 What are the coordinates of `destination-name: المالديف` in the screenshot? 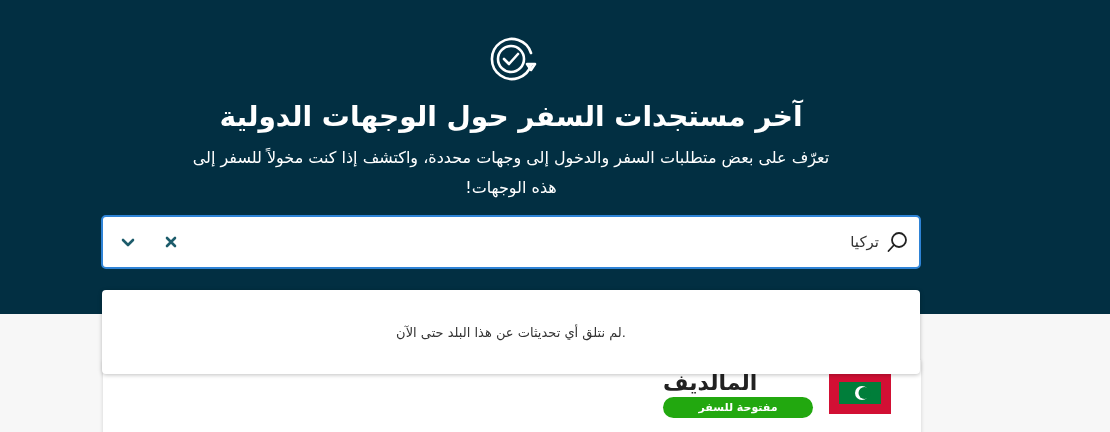 It's located at (710, 382).